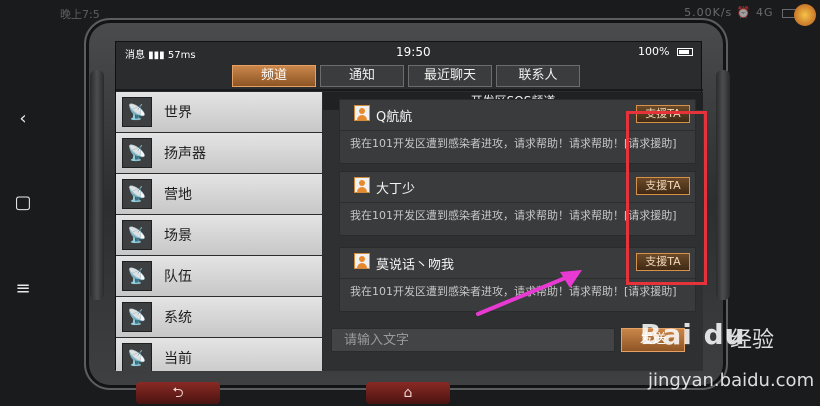 This screenshot has height=406, width=820. Describe the element at coordinates (805, 15) in the screenshot. I see `game-floating-icon` at that location.